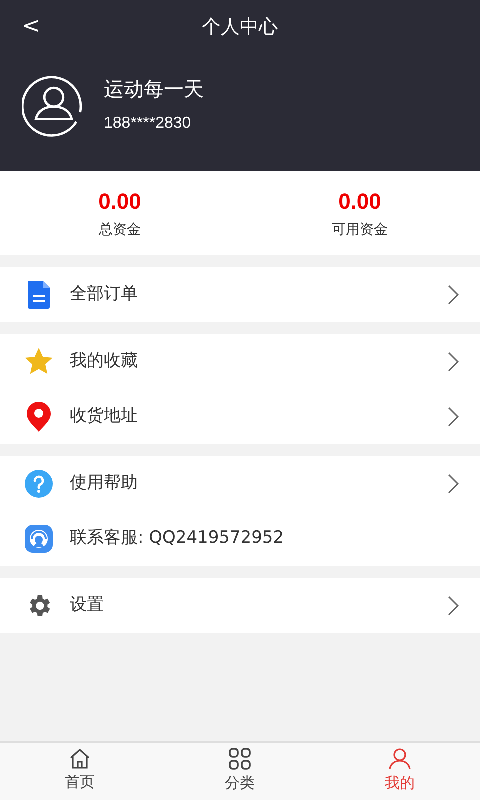  I want to click on page-title: 个人中心, so click(240, 27).